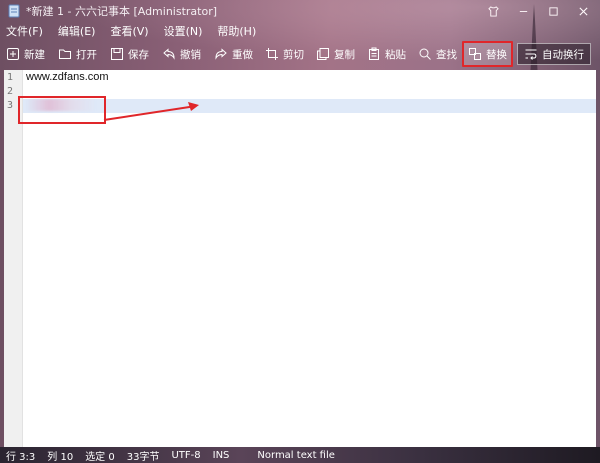 This screenshot has width=600, height=463. I want to click on menu-bar: 文件(F) 编辑(E) 查看(V) 设置(N) 帮助(H), so click(132, 31).